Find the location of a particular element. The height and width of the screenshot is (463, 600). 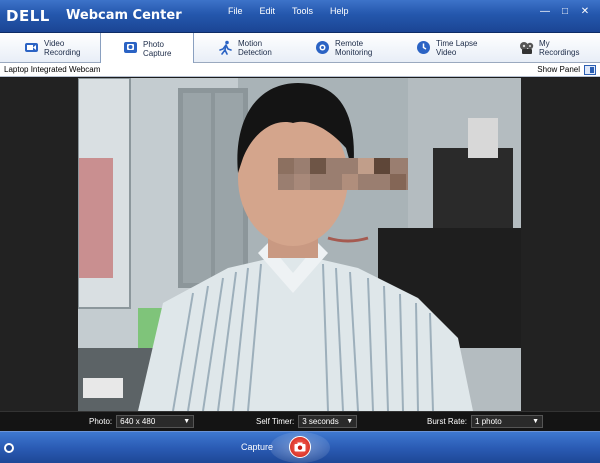

capture-label: Capture is located at coordinates (257, 447).